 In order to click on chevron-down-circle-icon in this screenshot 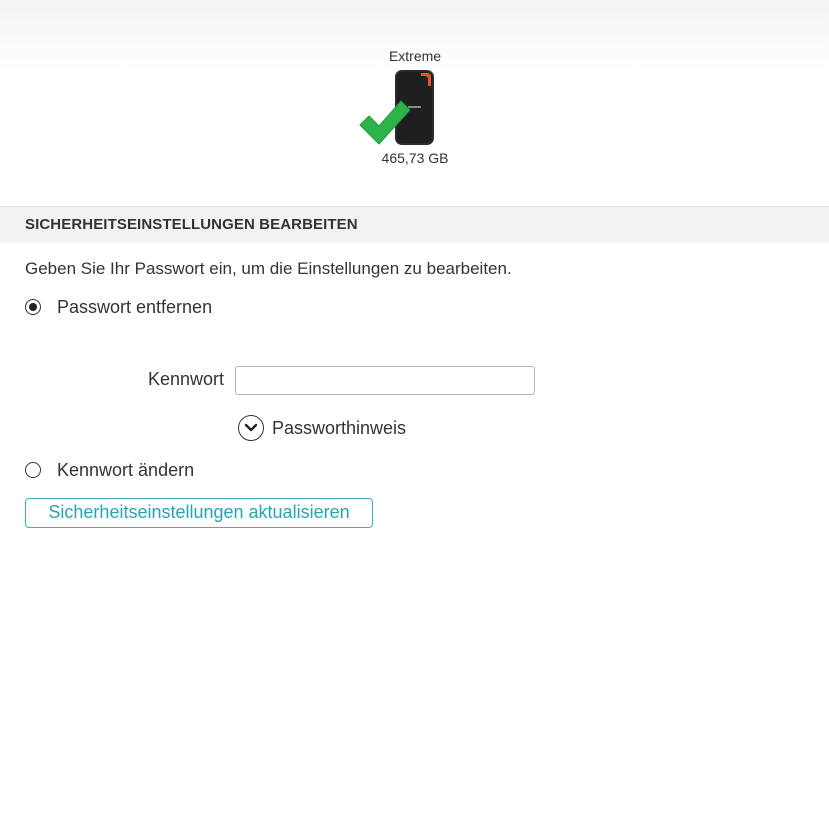, I will do `click(251, 428)`.